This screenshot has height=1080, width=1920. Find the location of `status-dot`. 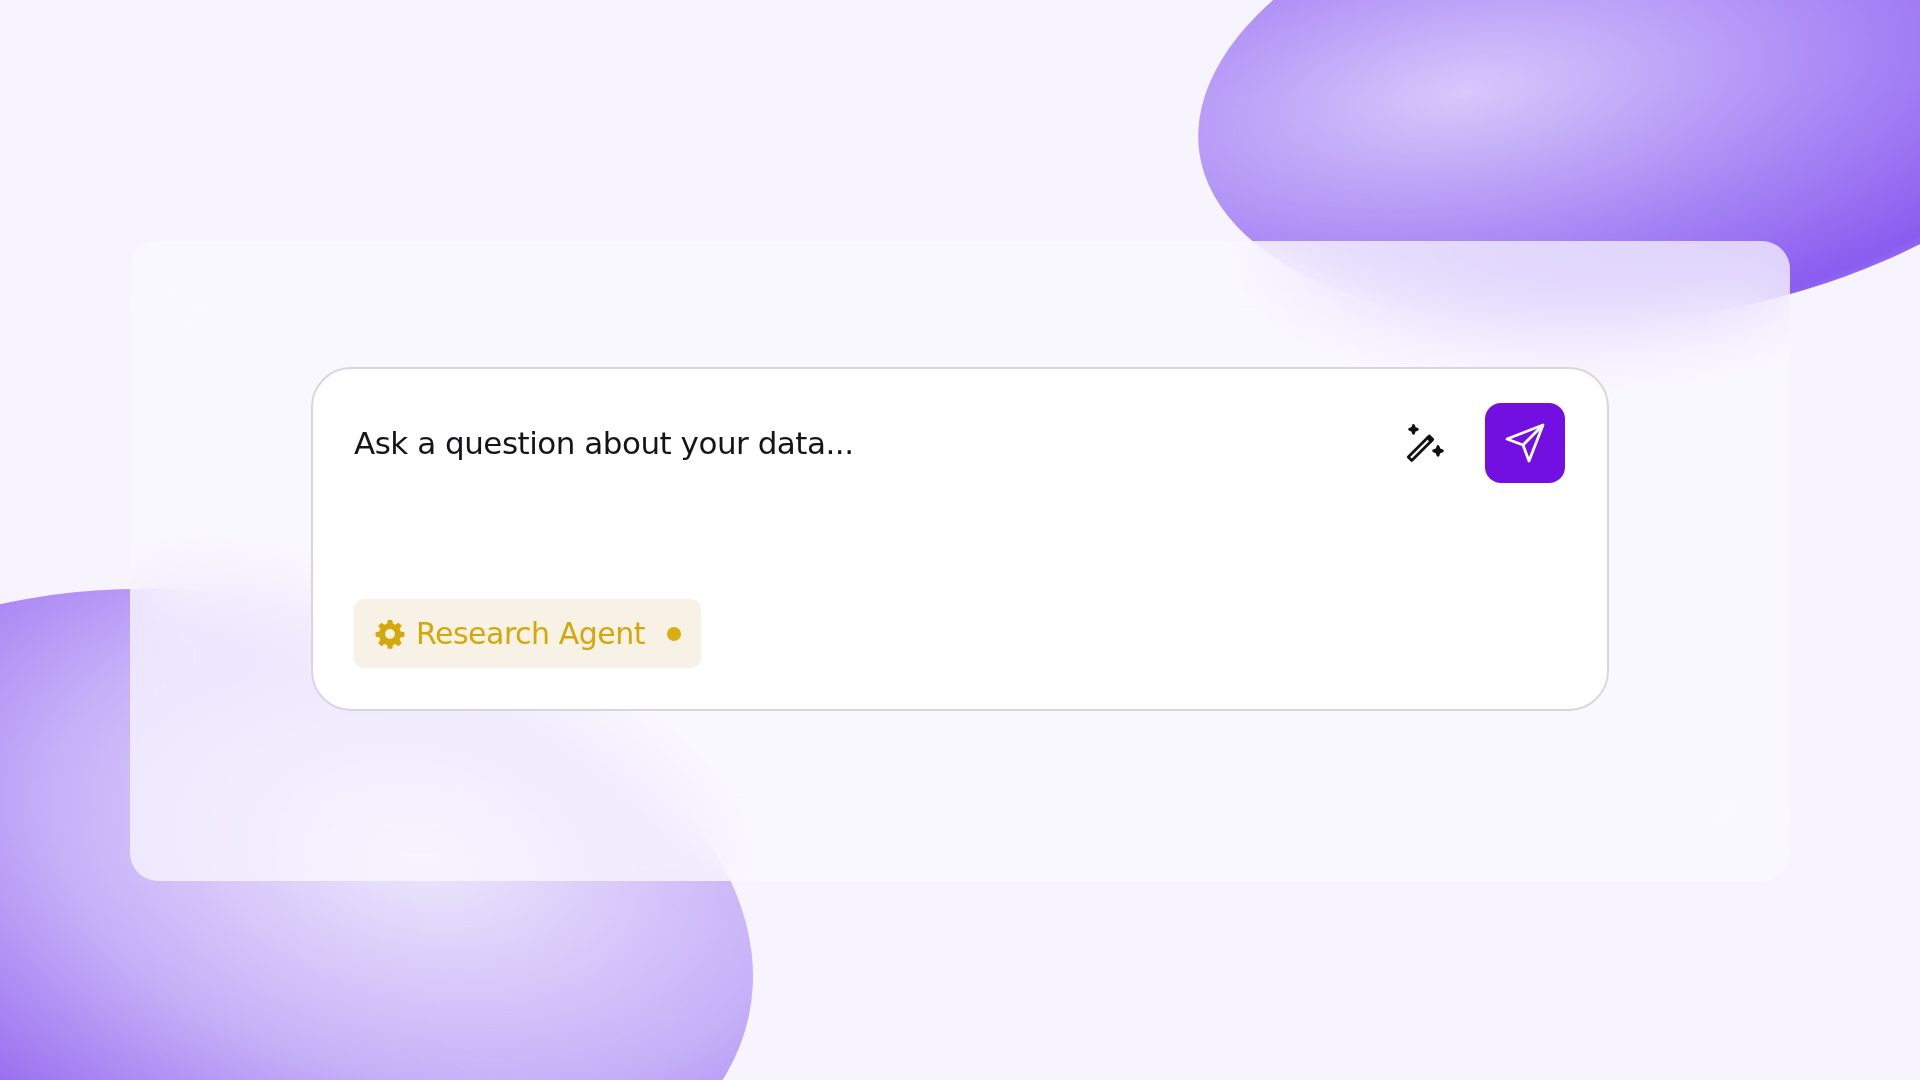

status-dot is located at coordinates (673, 633).